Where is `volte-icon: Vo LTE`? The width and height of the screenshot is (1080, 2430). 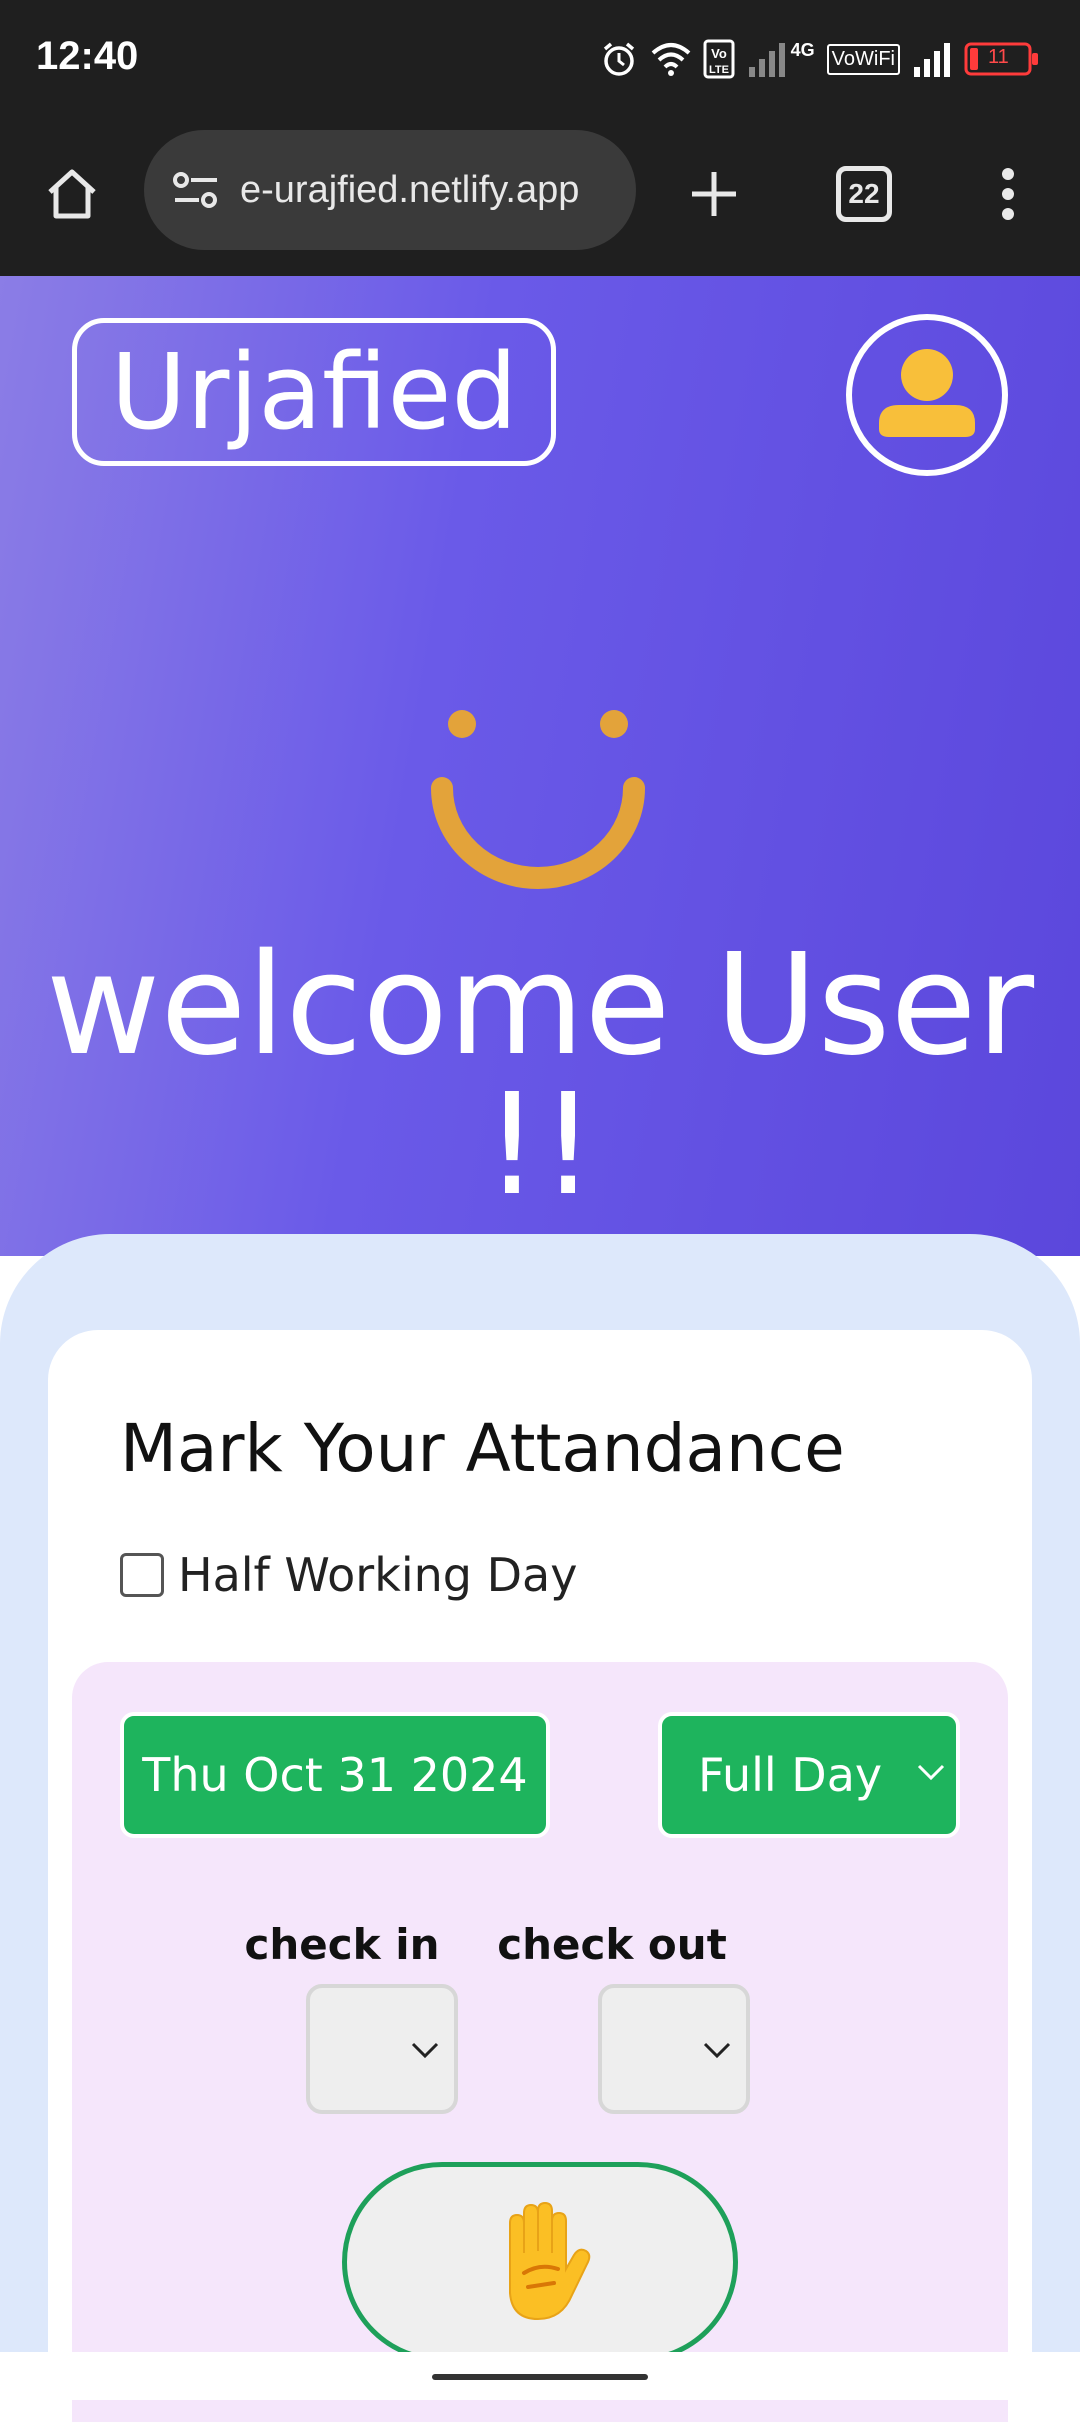 volte-icon: Vo LTE is located at coordinates (719, 59).